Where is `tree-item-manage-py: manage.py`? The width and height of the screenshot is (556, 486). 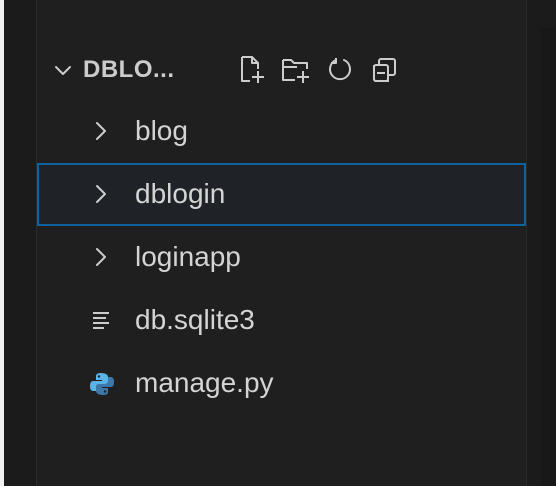
tree-item-manage-py: manage.py is located at coordinates (281, 383).